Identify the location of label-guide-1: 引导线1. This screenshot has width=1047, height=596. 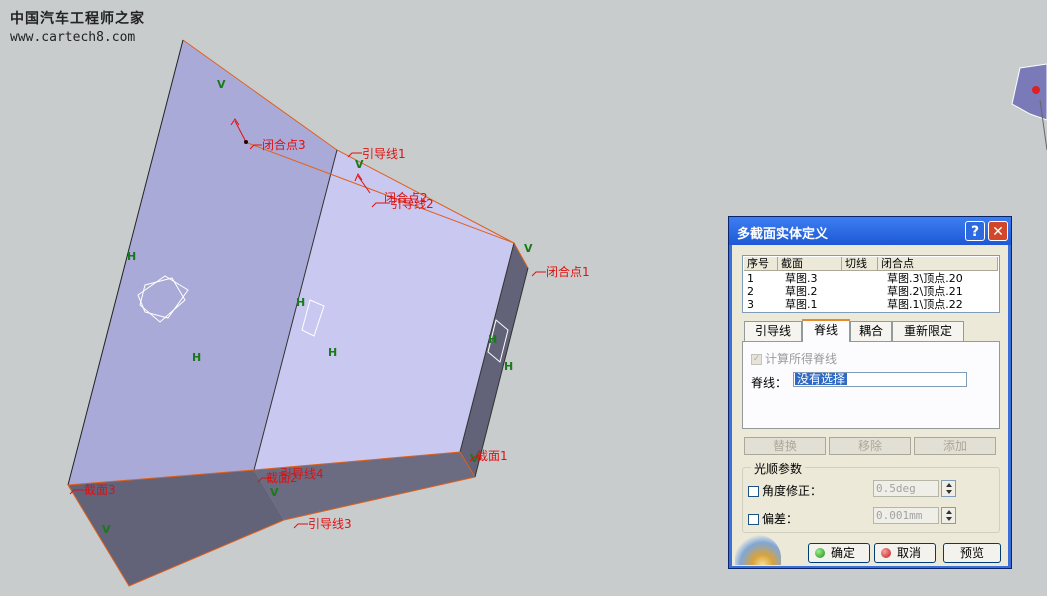
(384, 154).